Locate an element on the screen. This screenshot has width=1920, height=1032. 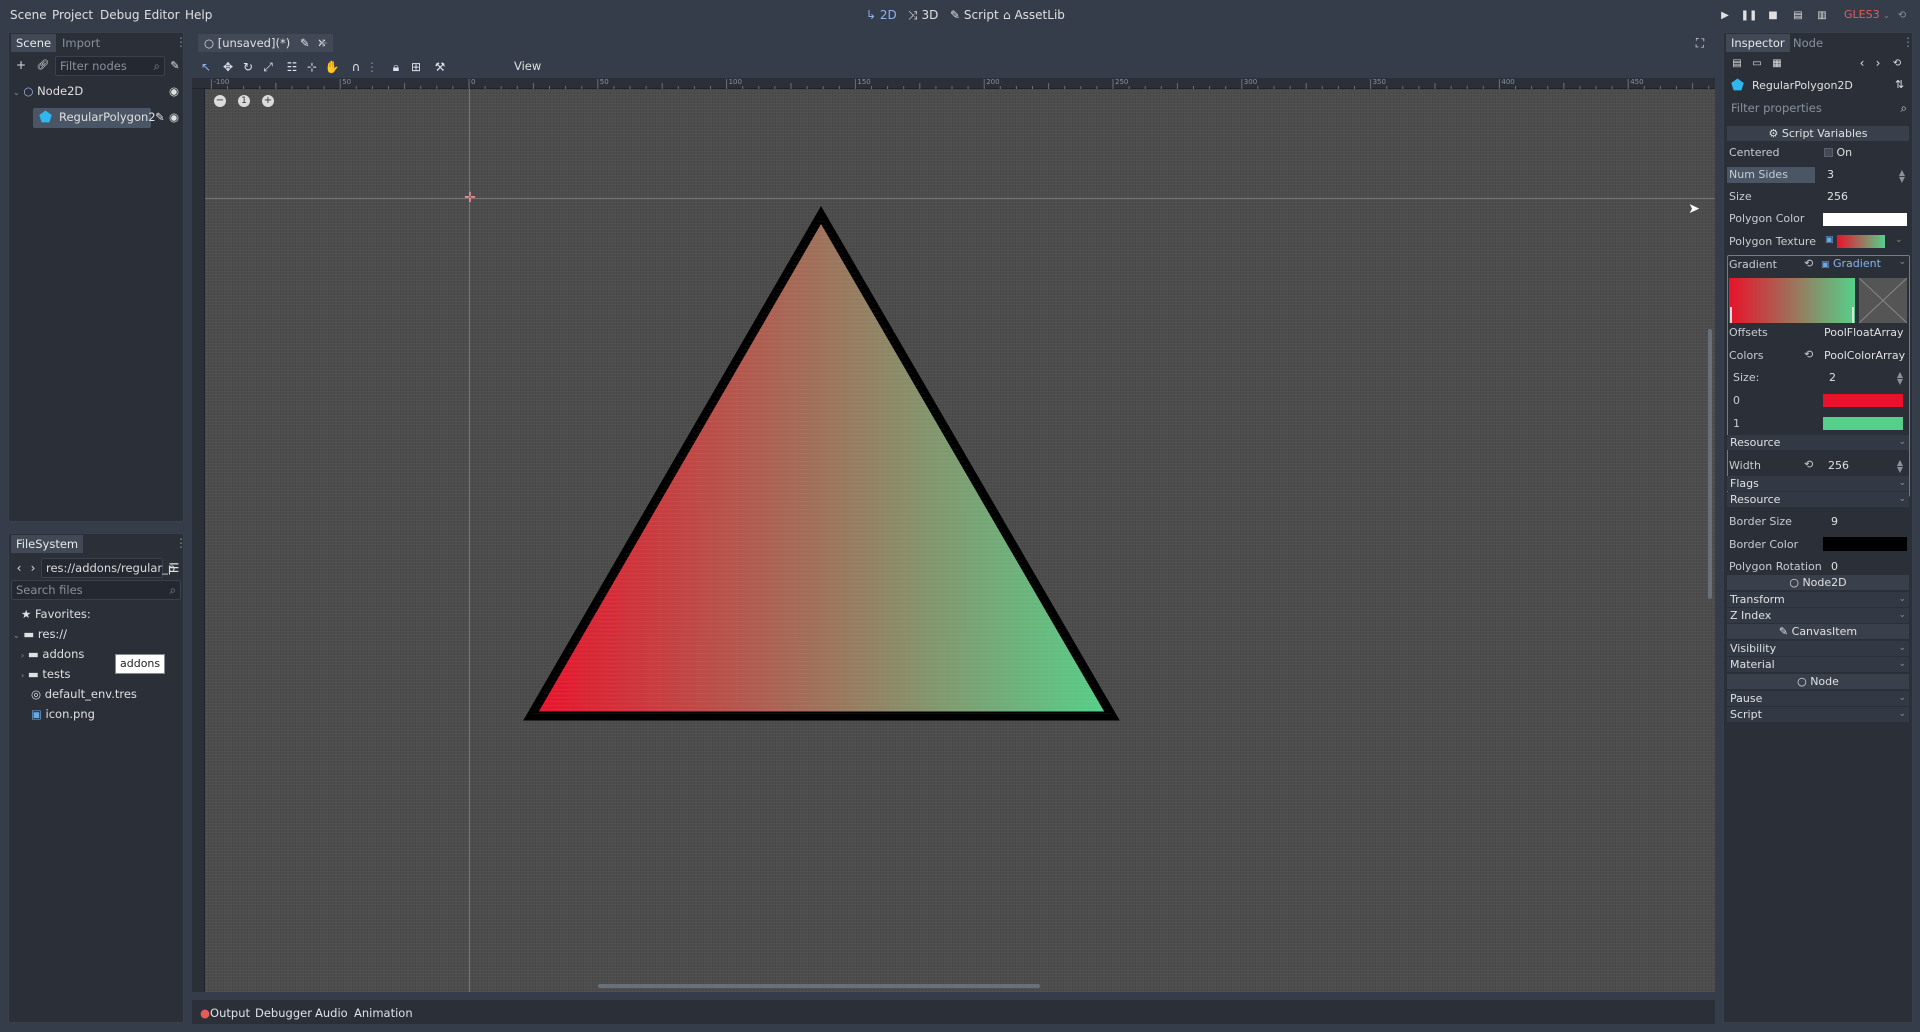
transform-group: Transform ⌄ is located at coordinates (1818, 599).